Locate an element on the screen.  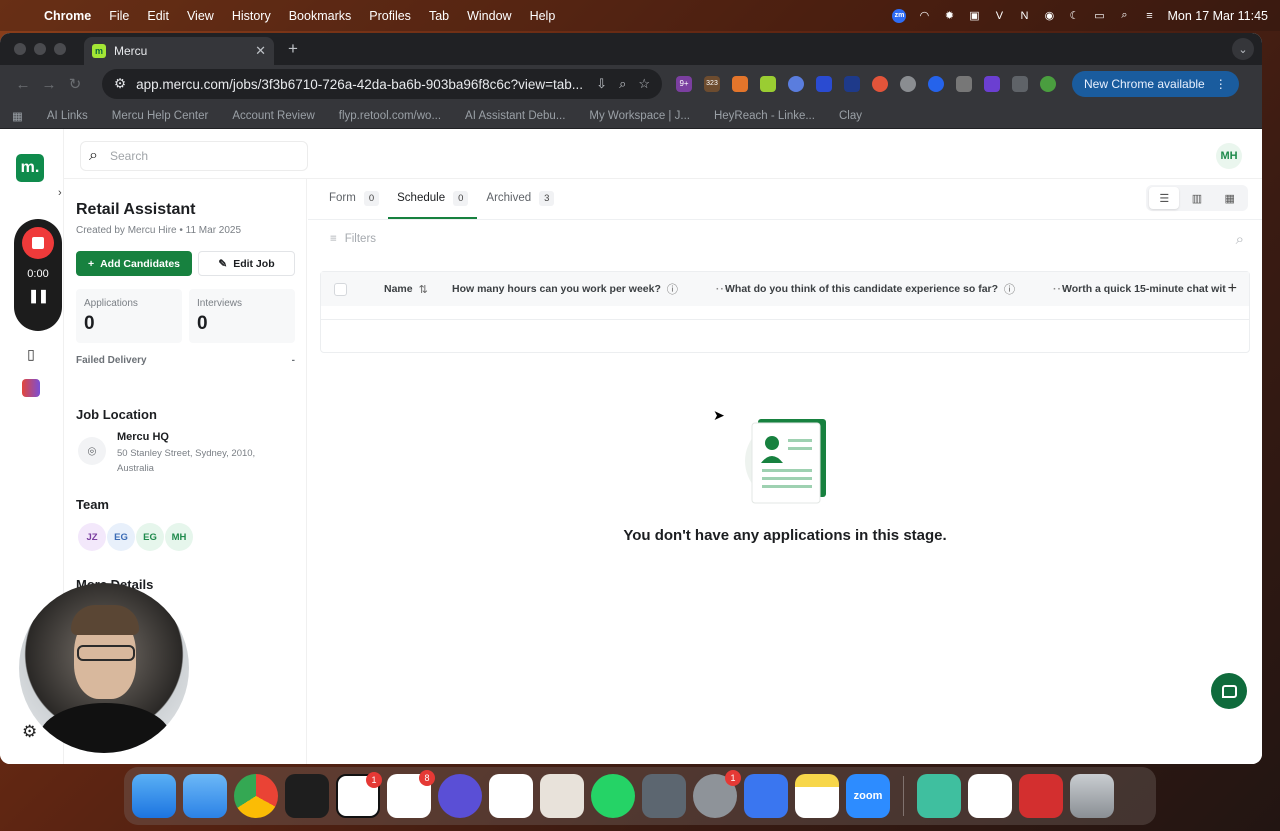
select-all-checkbox is located at coordinates (340, 289).